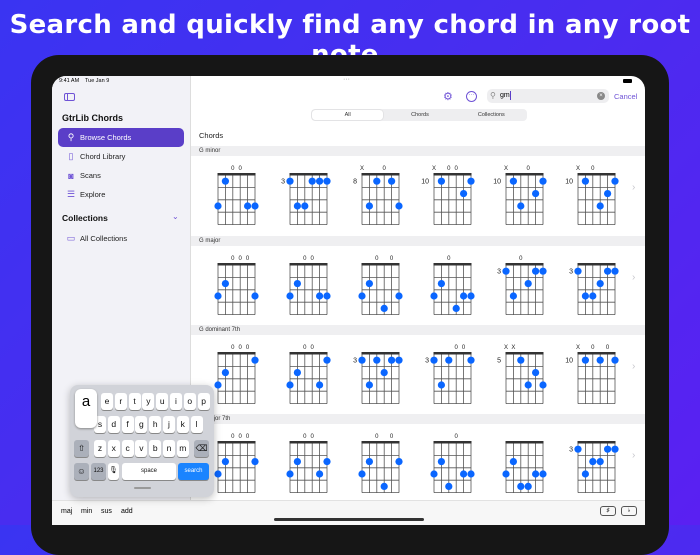 The width and height of the screenshot is (700, 555). What do you see at coordinates (100, 448) in the screenshot?
I see `key-z: z` at bounding box center [100, 448].